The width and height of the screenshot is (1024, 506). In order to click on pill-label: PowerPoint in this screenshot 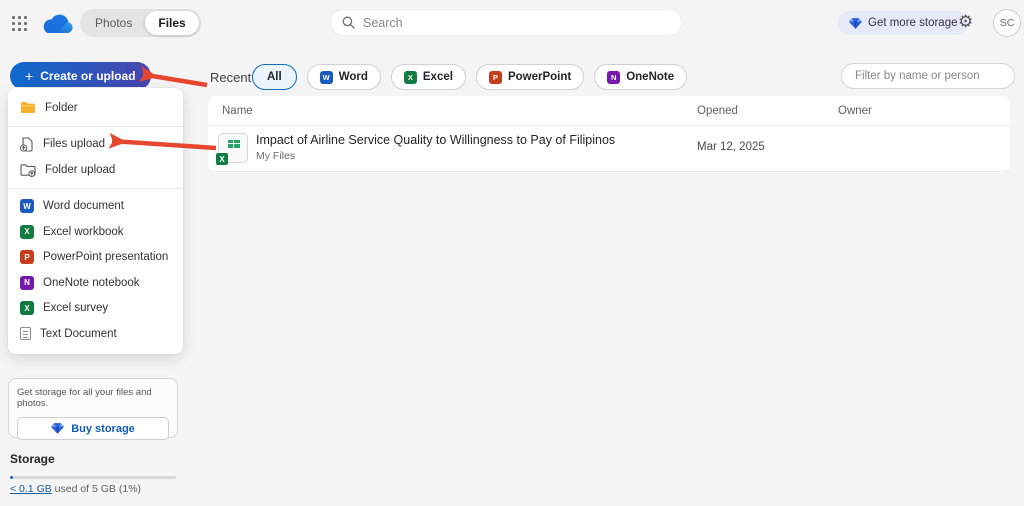, I will do `click(539, 77)`.